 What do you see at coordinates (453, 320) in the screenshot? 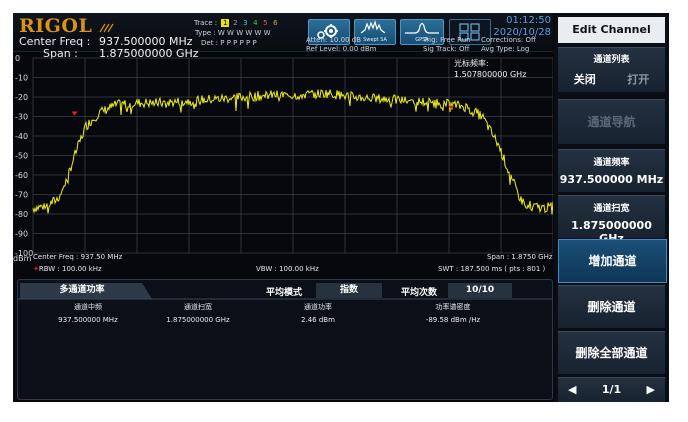
I see `cell-power-density: -89.58 dBm /Hz` at bounding box center [453, 320].